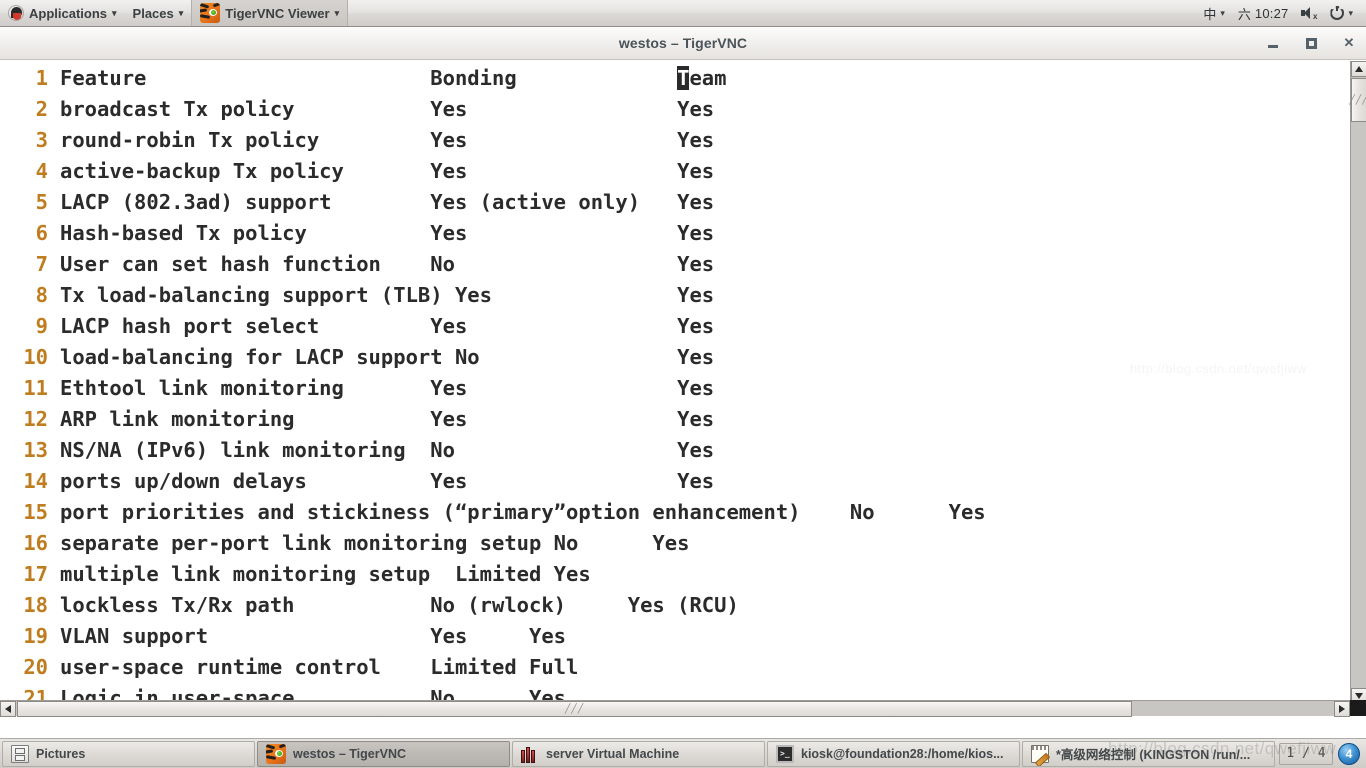 This screenshot has height=768, width=1366. I want to click on scrollbar-corner, so click(1358, 708).